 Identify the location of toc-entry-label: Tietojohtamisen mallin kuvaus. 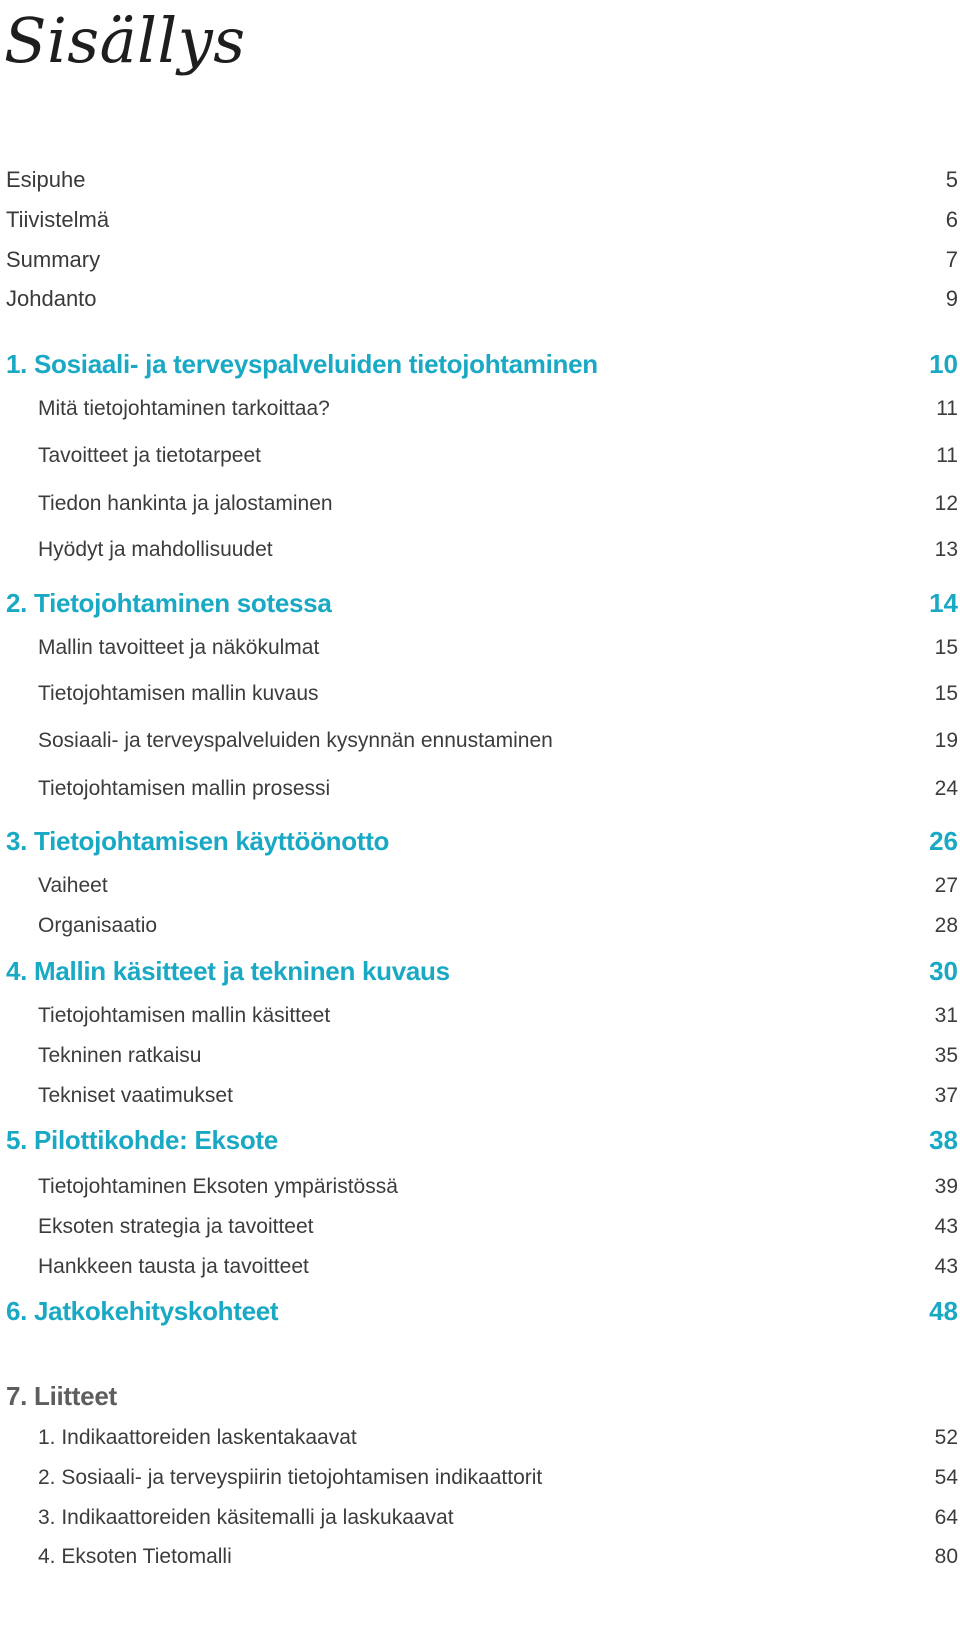
(178, 693).